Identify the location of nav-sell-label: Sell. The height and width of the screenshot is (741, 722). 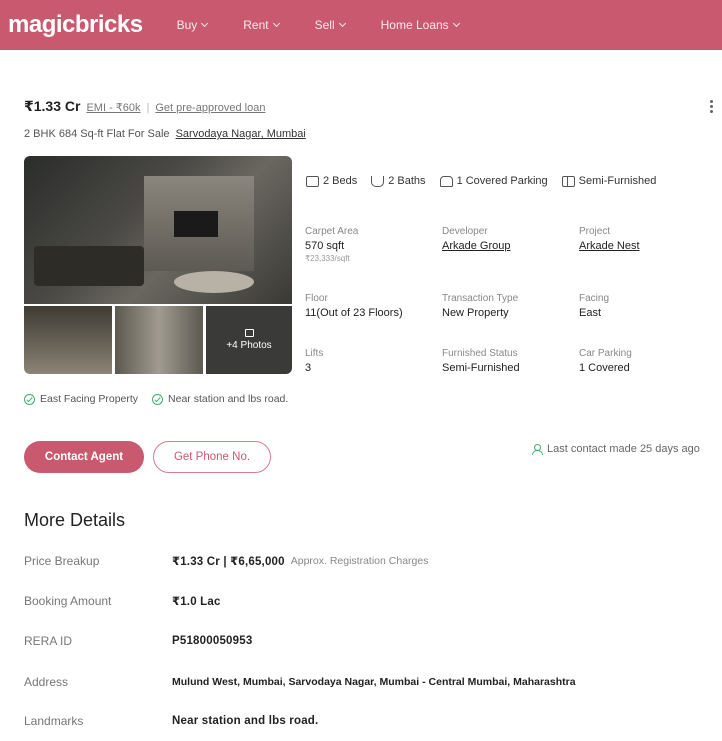
(324, 25).